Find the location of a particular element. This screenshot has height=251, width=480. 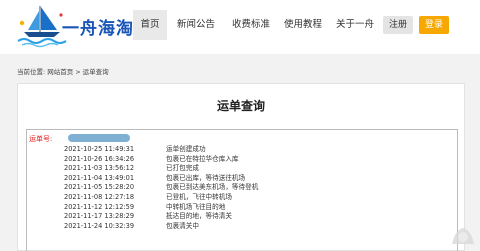

tracking-time: 2021-10-25 11:49:31 is located at coordinates (99, 149).